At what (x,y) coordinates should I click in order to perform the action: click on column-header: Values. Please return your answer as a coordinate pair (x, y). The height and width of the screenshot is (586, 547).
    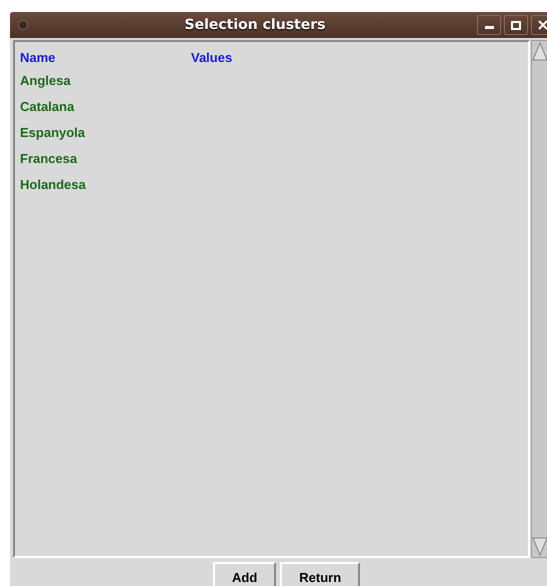
    Looking at the image, I should click on (211, 58).